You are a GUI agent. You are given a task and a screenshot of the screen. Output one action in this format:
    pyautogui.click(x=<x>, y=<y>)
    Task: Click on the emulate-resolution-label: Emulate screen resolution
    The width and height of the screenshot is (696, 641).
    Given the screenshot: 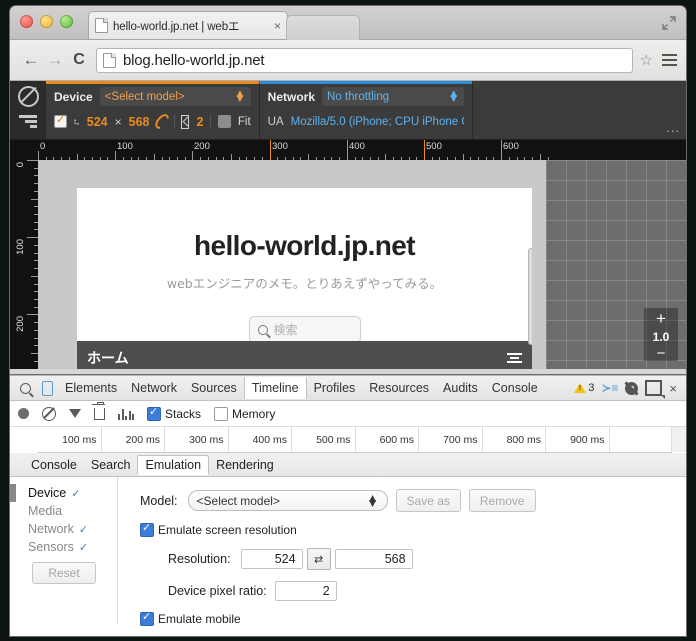 What is the action you would take?
    pyautogui.click(x=227, y=530)
    